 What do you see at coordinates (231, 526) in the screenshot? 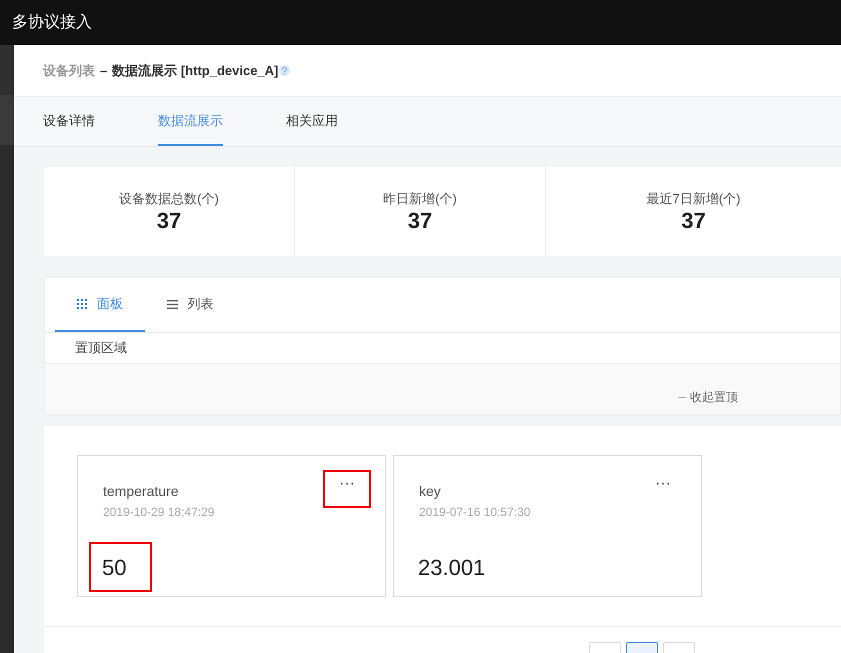
I see `data-card: ··· temperature 2019-10-29 18:47:29 50` at bounding box center [231, 526].